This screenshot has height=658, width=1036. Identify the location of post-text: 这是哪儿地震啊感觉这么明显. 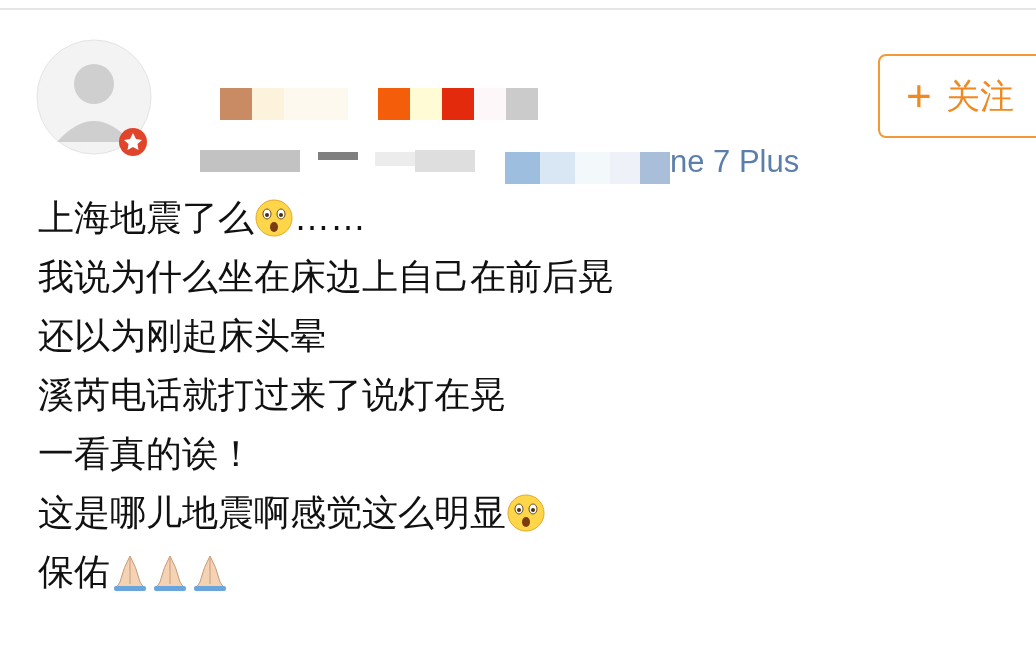
(272, 512).